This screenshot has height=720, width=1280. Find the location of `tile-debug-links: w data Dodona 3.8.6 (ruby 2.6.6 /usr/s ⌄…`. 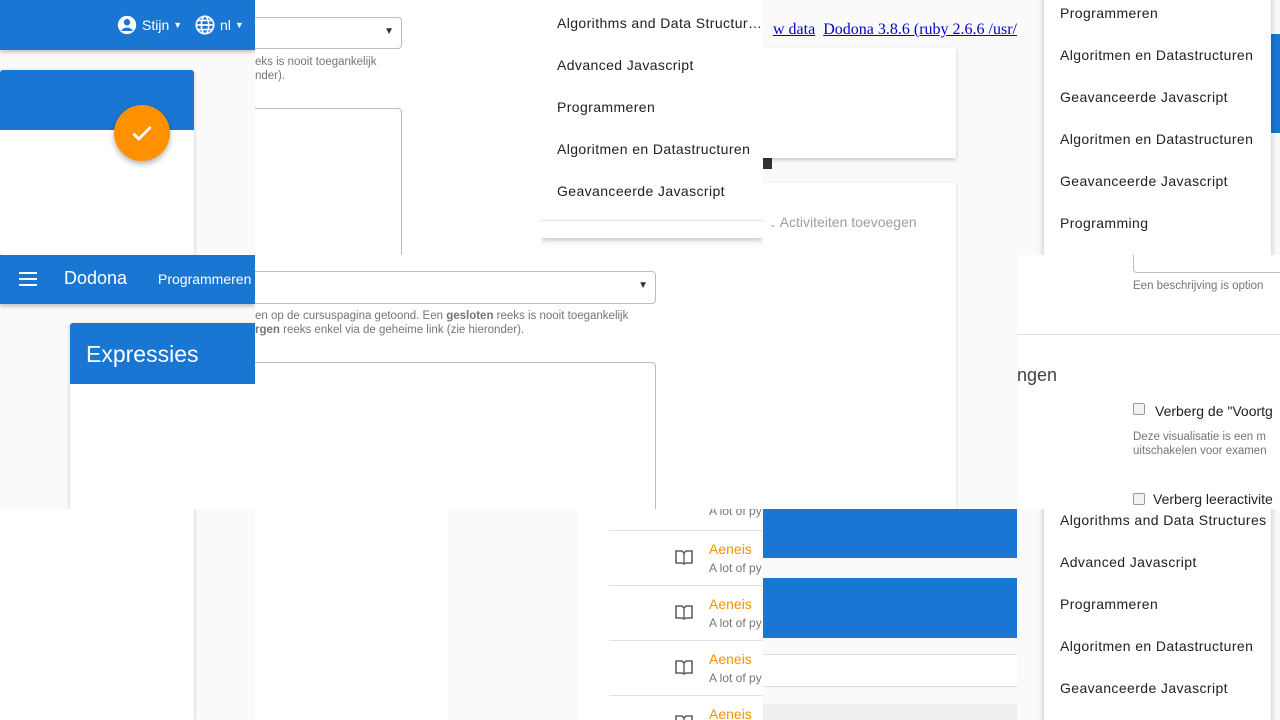

tile-debug-links: w data Dodona 3.8.6 (ruby 2.6.6 /usr/s ⌄… is located at coordinates (890, 127).